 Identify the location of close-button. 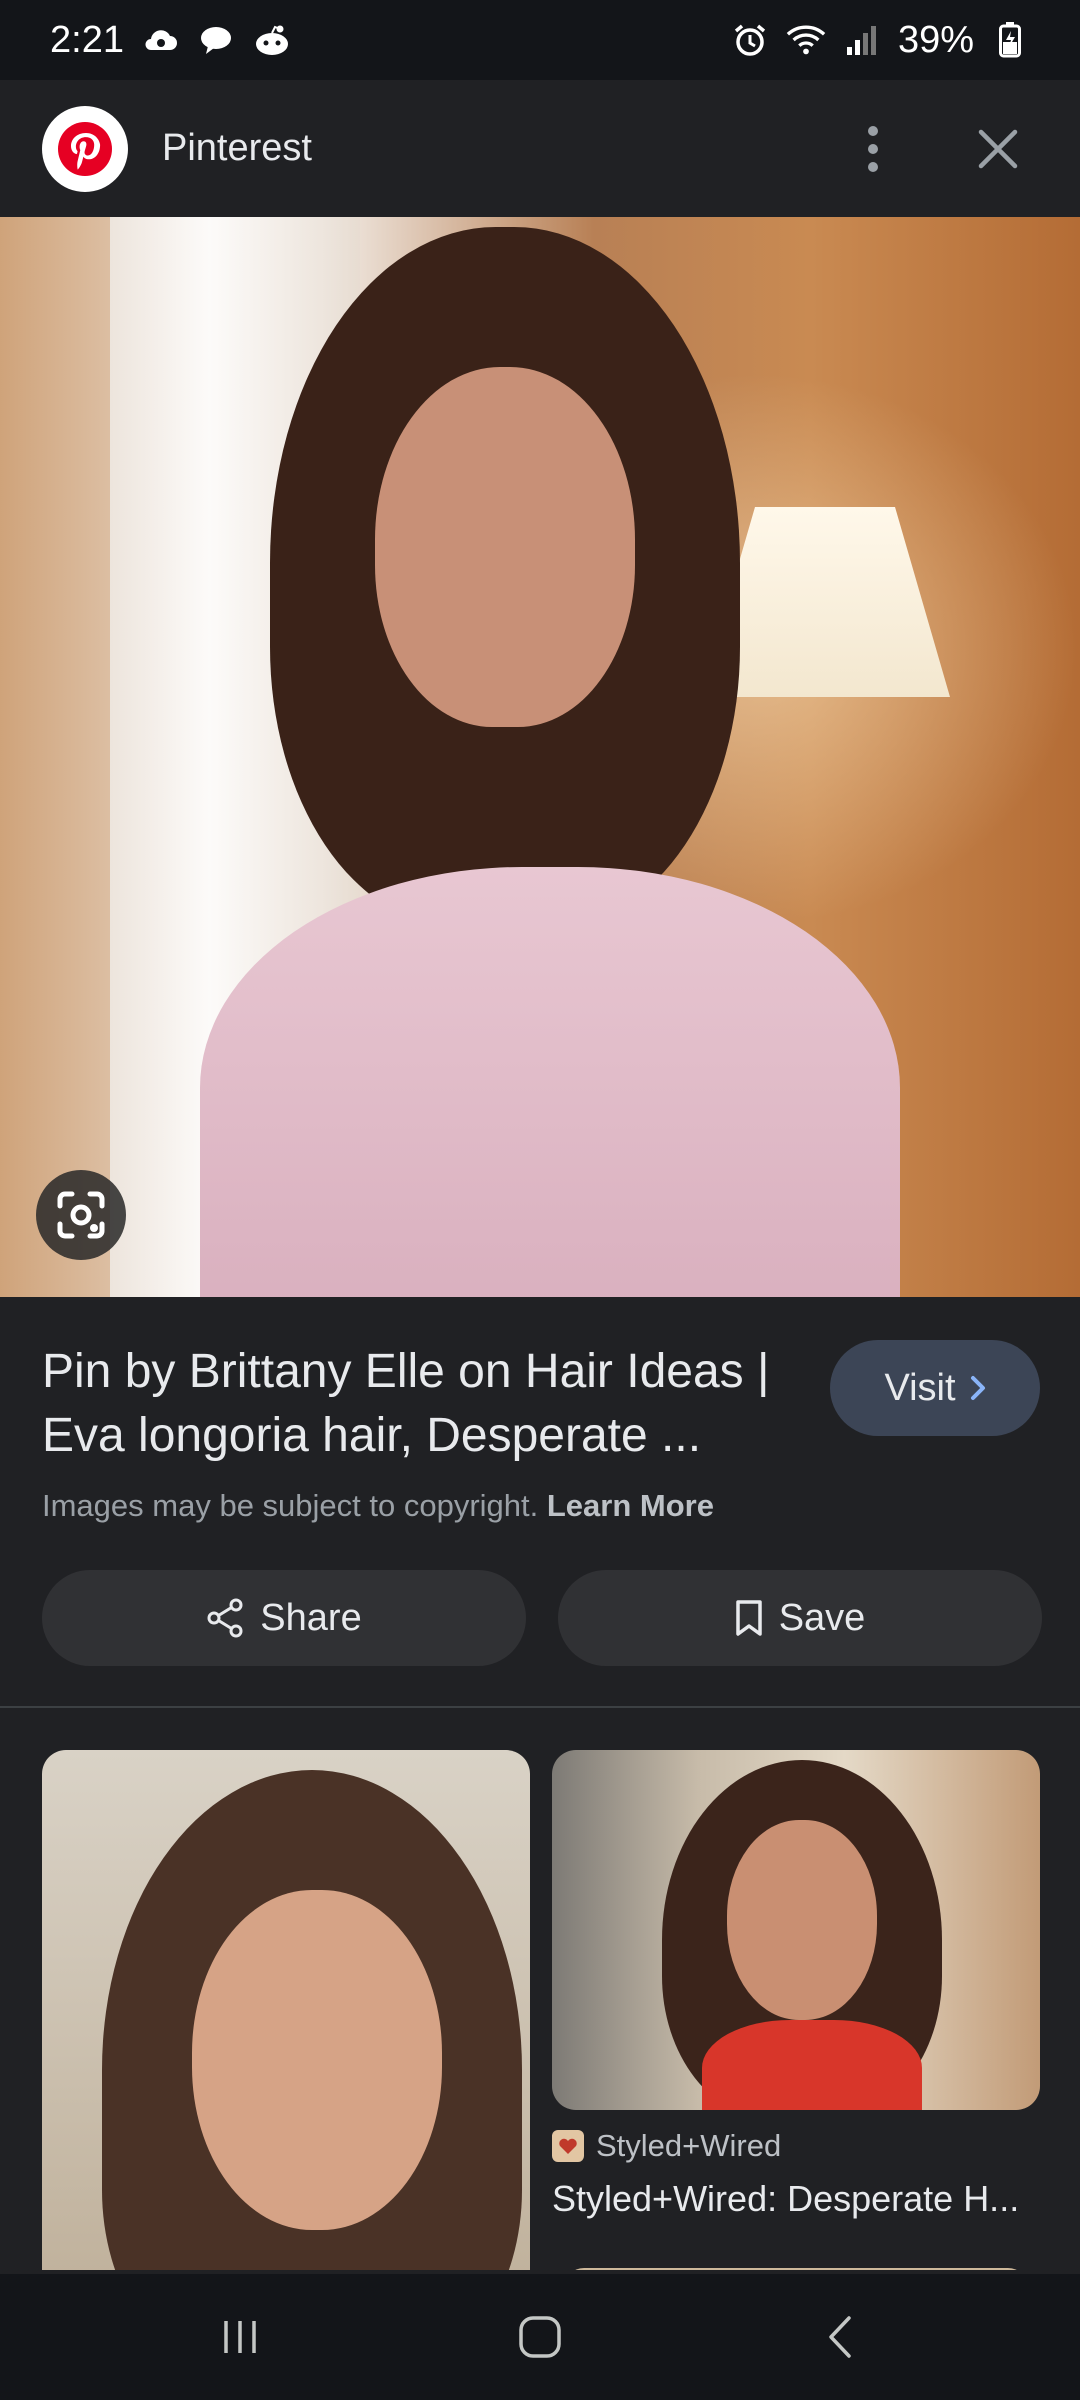
(998, 149).